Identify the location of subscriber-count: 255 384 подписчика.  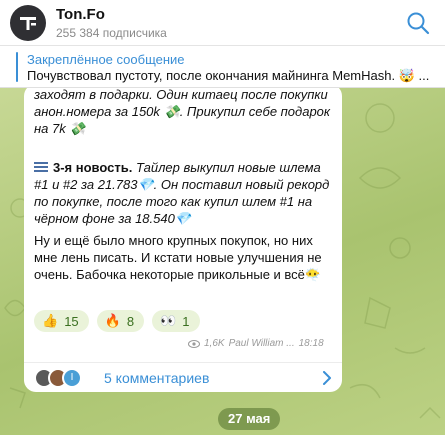
(111, 33).